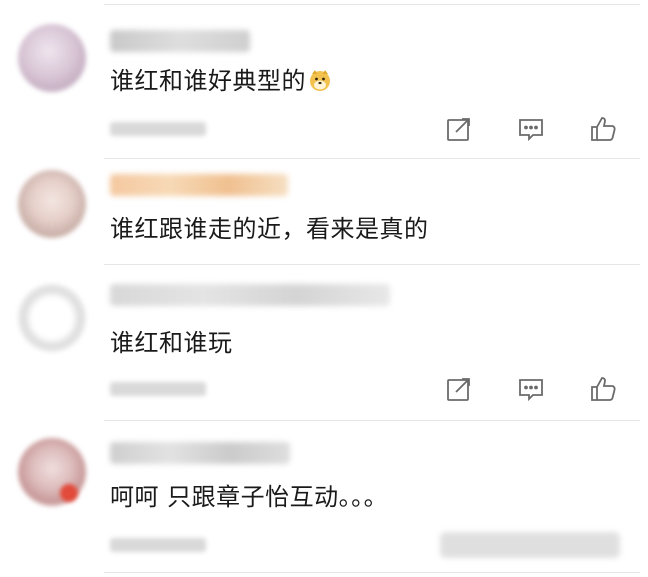  I want to click on comment-text: 呵呵 只跟章子怡互动。。。, so click(249, 497).